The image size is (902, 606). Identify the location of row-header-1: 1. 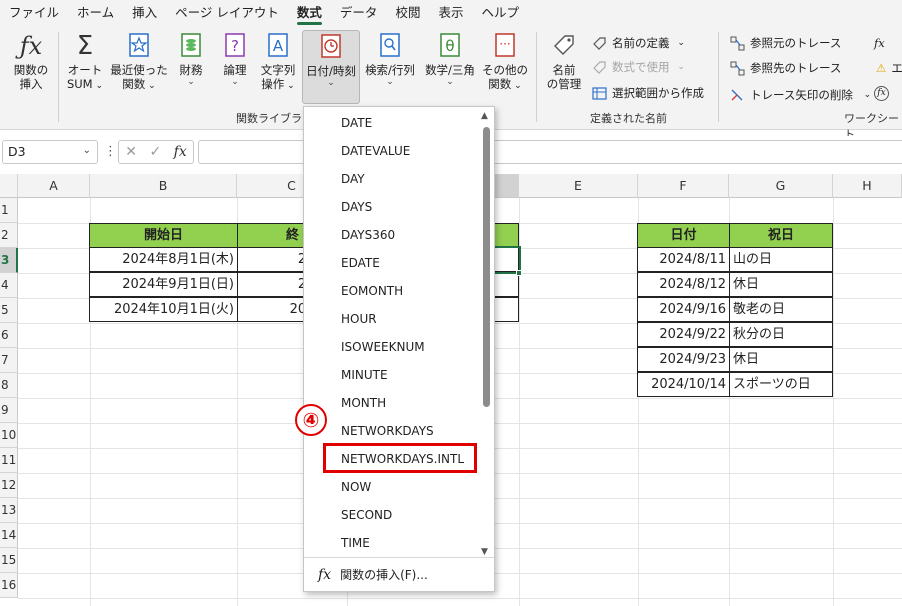
(9, 210).